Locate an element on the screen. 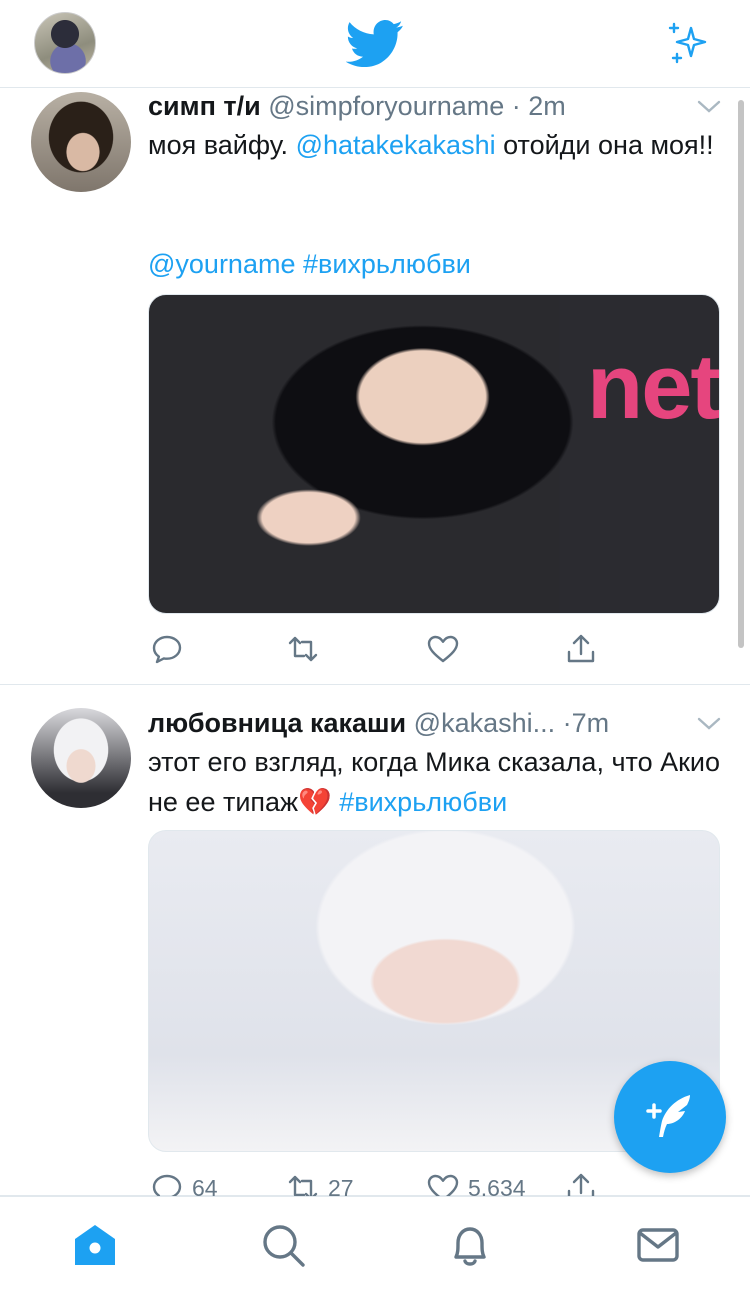  backdrop-logo-text: net is located at coordinates (653, 387).